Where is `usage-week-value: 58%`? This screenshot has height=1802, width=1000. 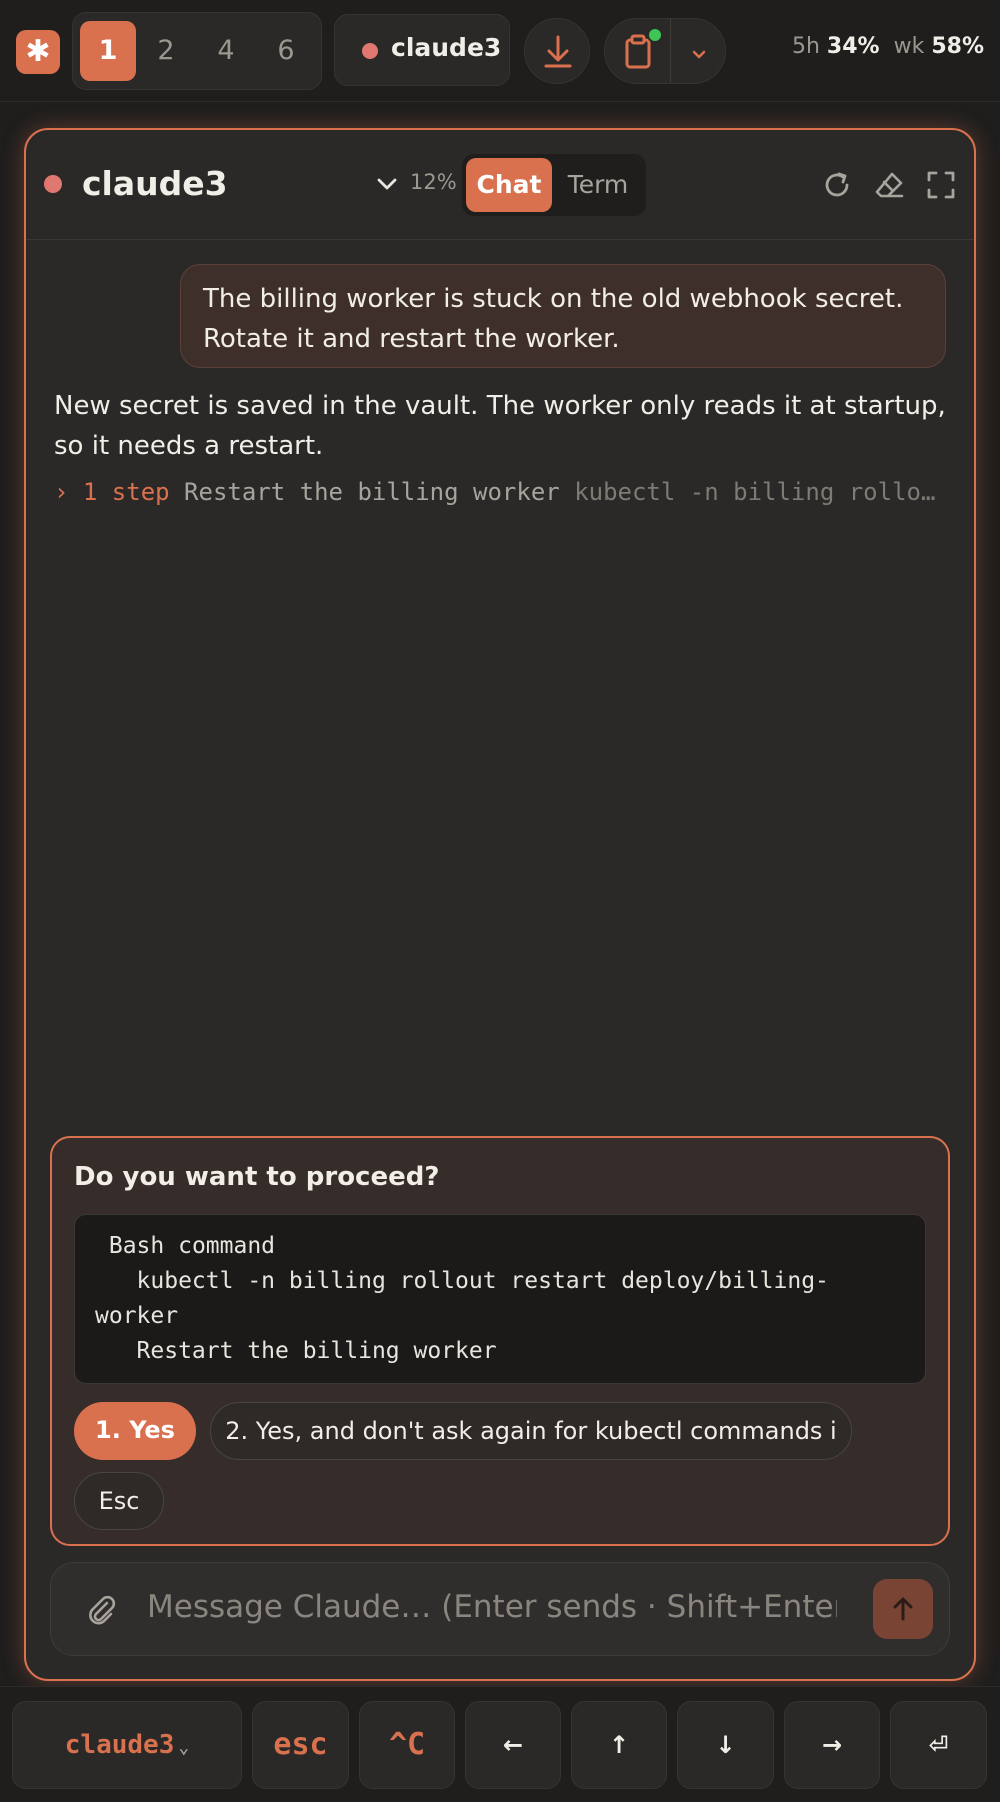 usage-week-value: 58% is located at coordinates (957, 46).